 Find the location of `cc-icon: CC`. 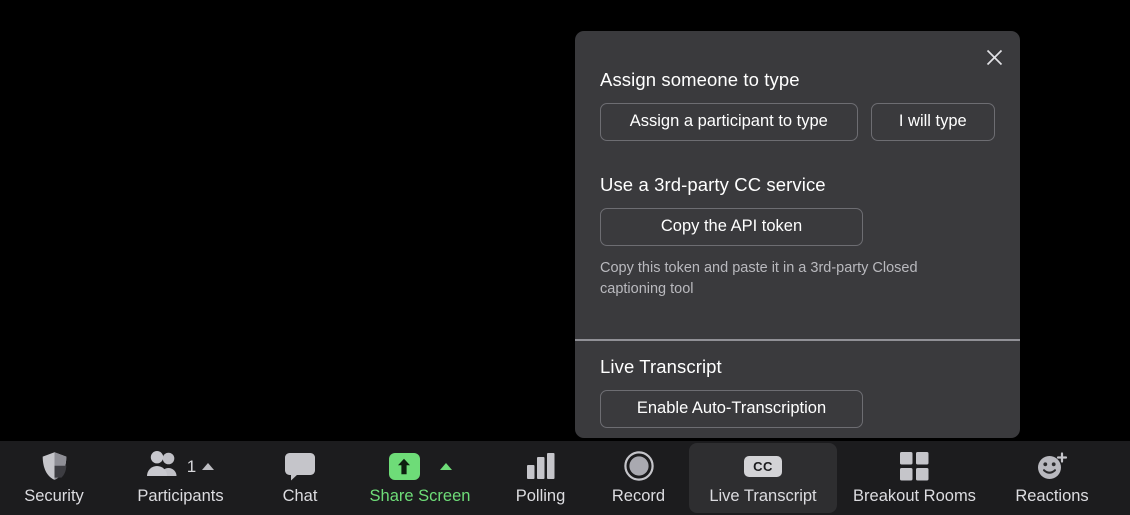

cc-icon: CC is located at coordinates (763, 466).